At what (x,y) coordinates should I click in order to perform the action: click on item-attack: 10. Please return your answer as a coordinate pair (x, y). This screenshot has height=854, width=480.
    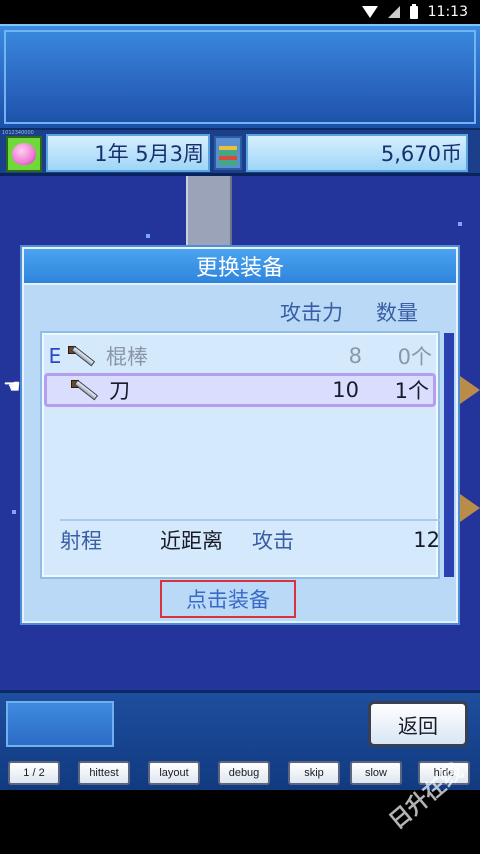
    Looking at the image, I should click on (345, 390).